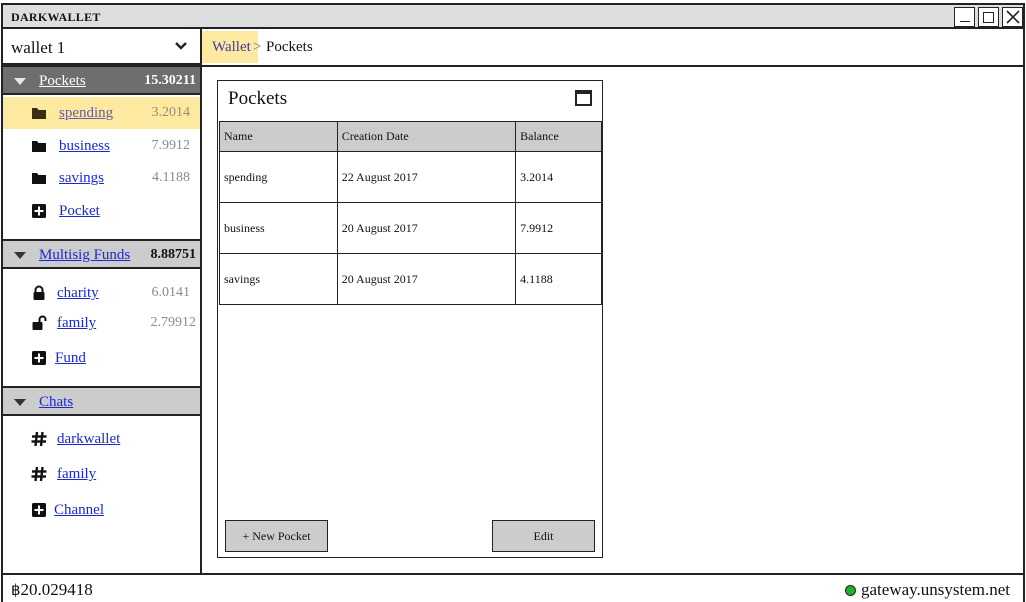  Describe the element at coordinates (38, 47) in the screenshot. I see `wallet-selector-value: wallet 1` at that location.